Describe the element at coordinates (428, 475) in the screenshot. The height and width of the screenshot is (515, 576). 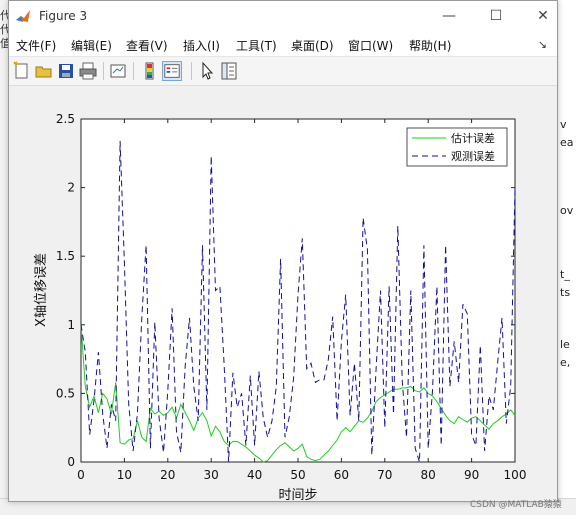
I see `x-tick-label: 80` at that location.